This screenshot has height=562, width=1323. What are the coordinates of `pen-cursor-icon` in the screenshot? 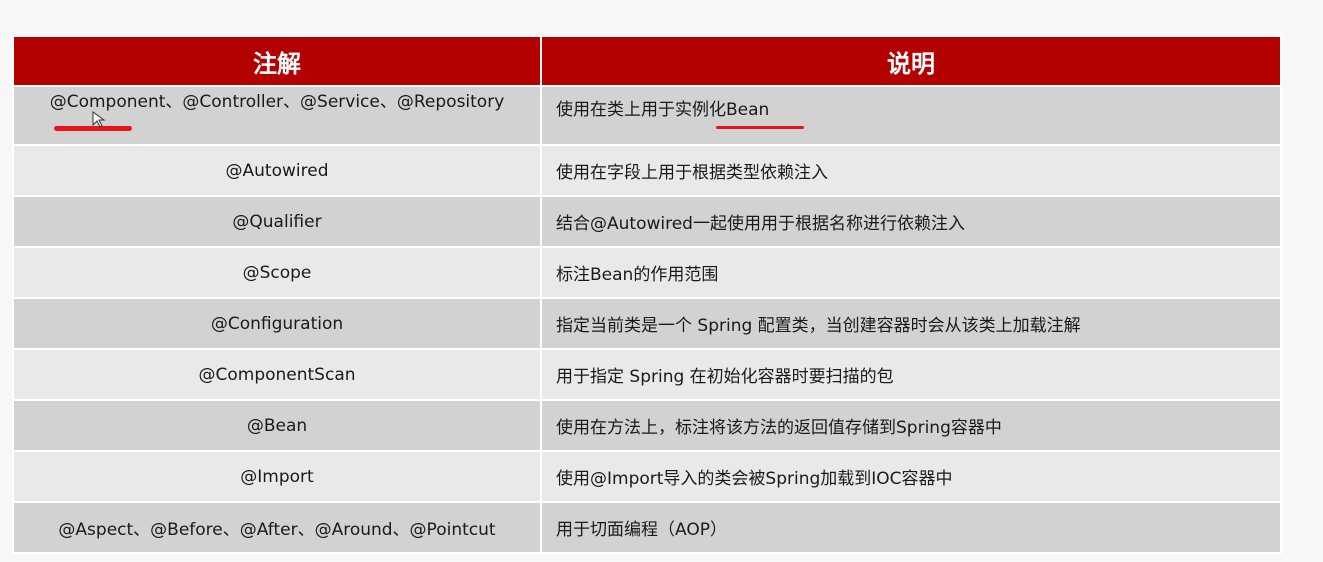 It's located at (99, 119).